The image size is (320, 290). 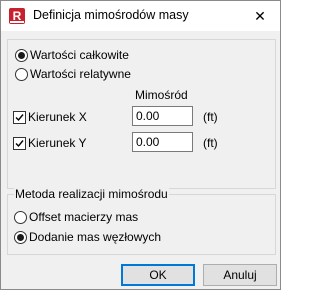 I want to click on radio-mass-matrix-offset-label: Offset macierzy mas, so click(x=83, y=217).